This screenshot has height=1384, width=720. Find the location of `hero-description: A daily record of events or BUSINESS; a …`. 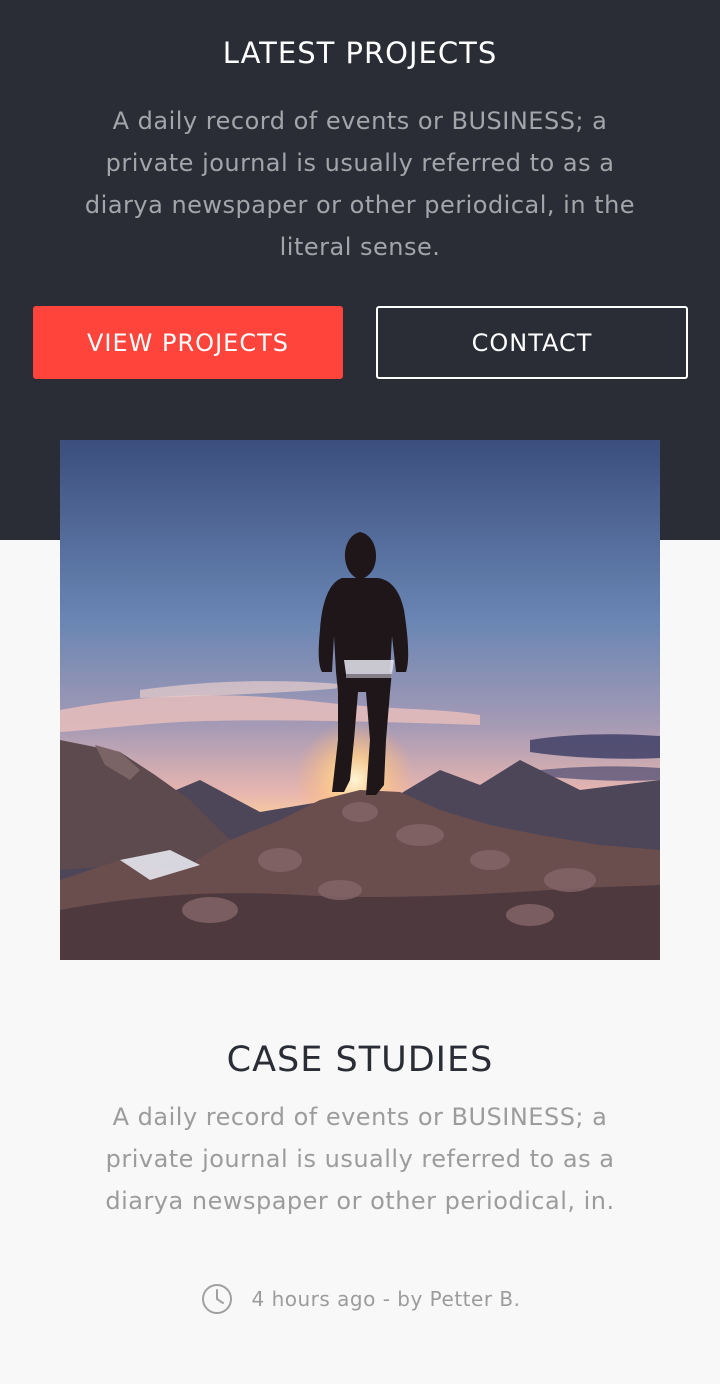

hero-description: A daily record of events or BUSINESS; a … is located at coordinates (360, 184).